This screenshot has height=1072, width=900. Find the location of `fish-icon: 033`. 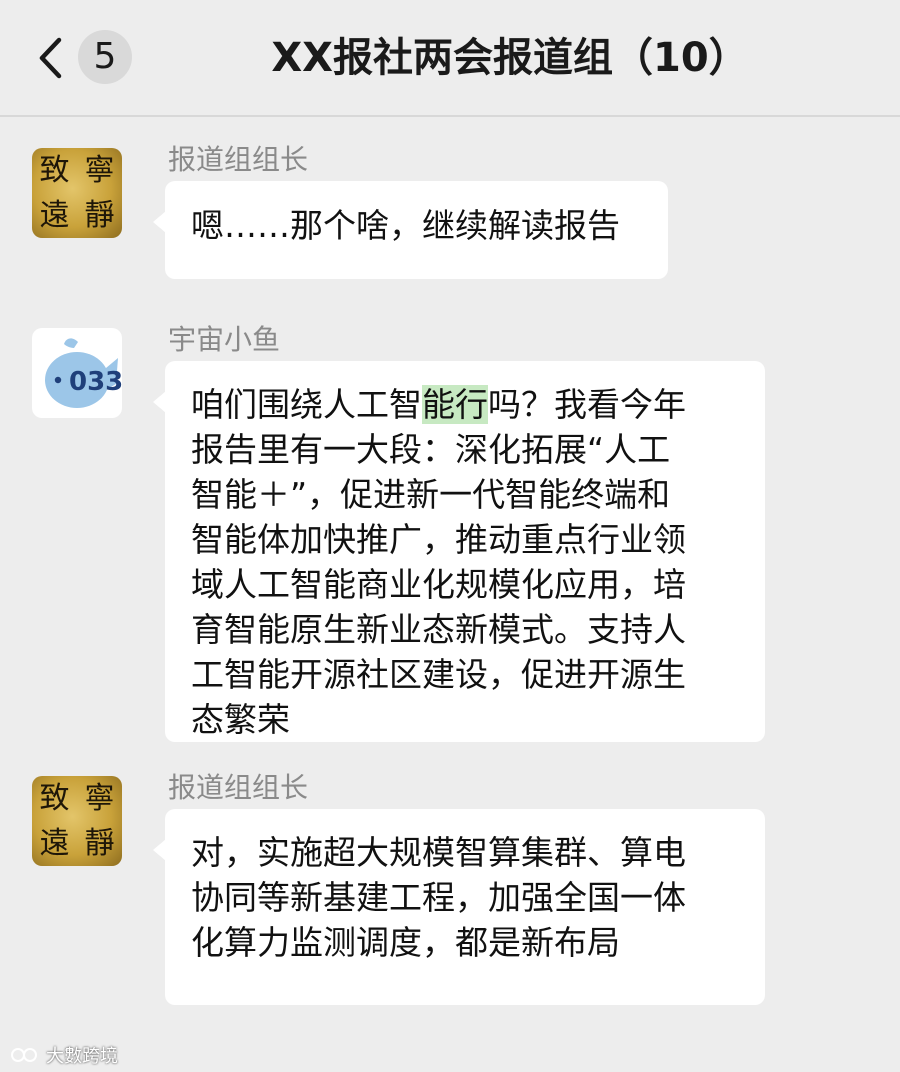

fish-icon: 033 is located at coordinates (83, 373).